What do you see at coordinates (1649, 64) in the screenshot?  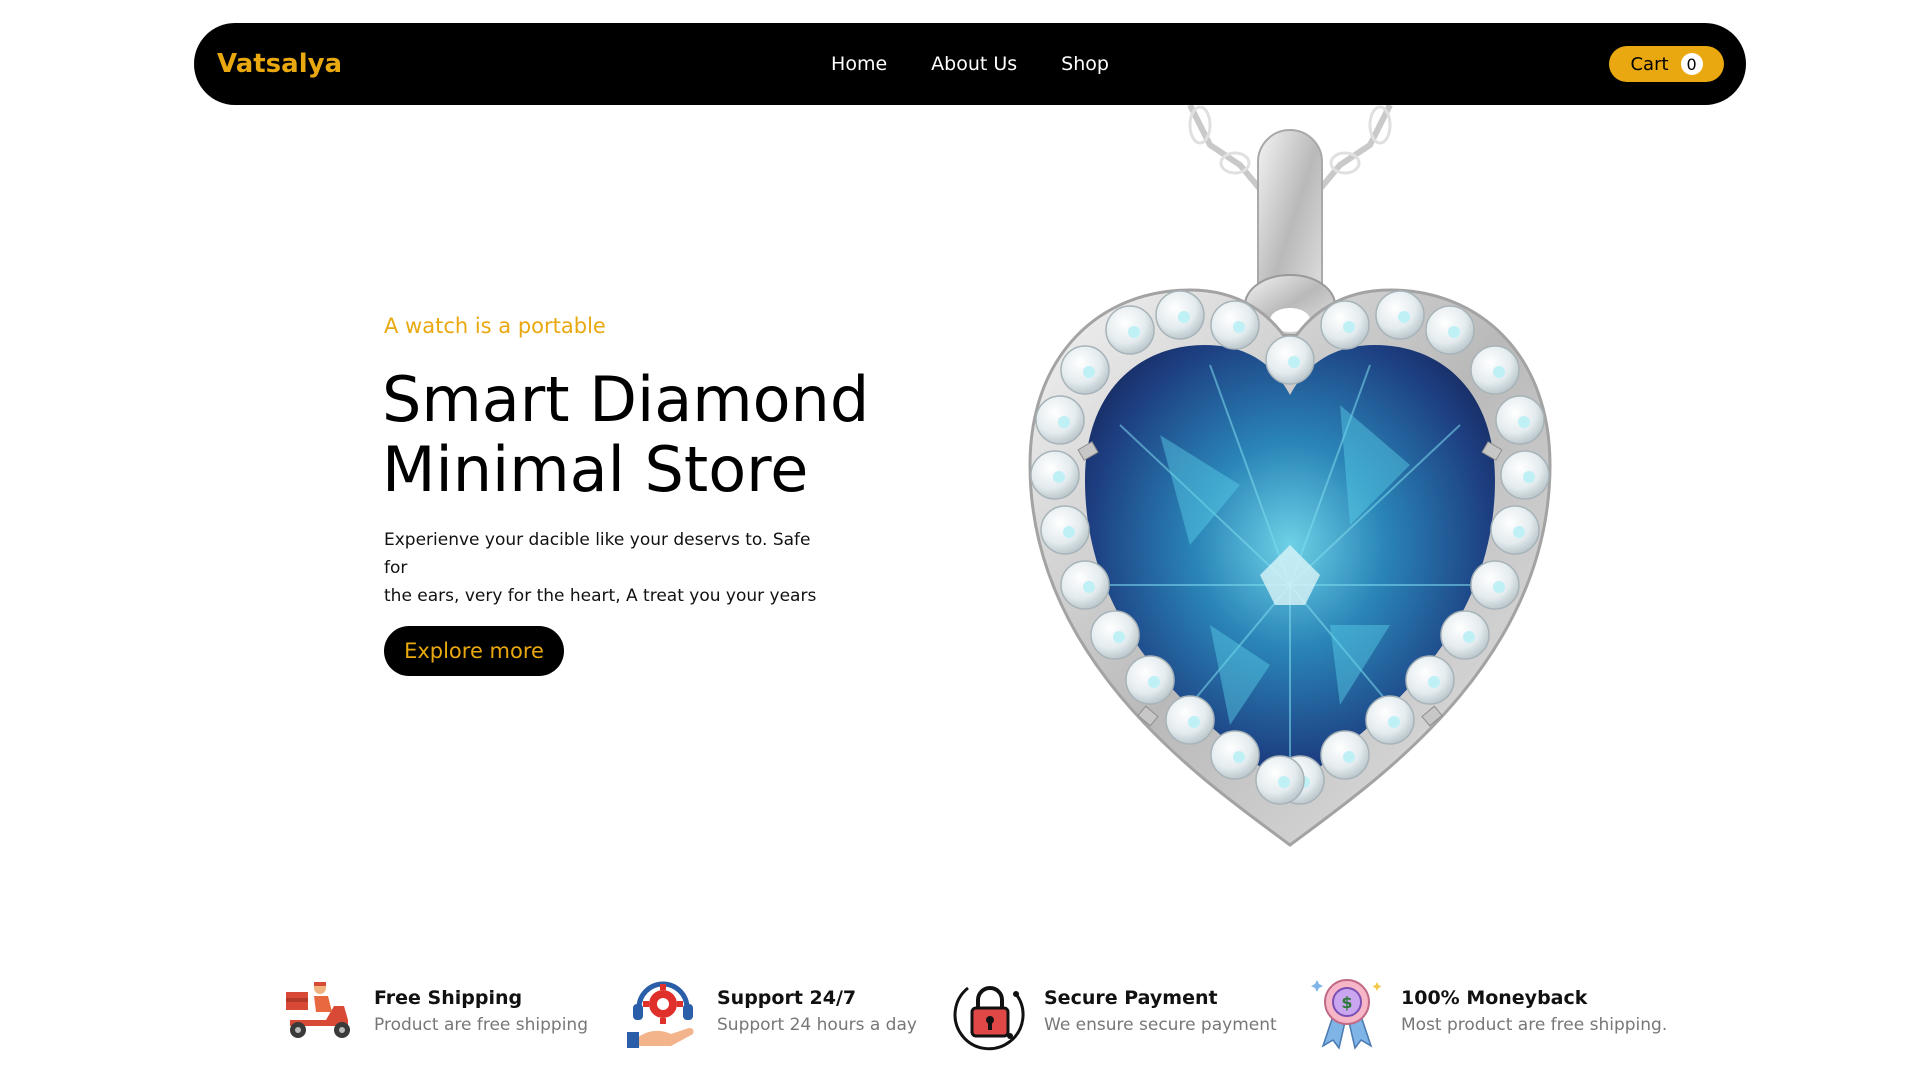 I see `cart-label: Cart` at bounding box center [1649, 64].